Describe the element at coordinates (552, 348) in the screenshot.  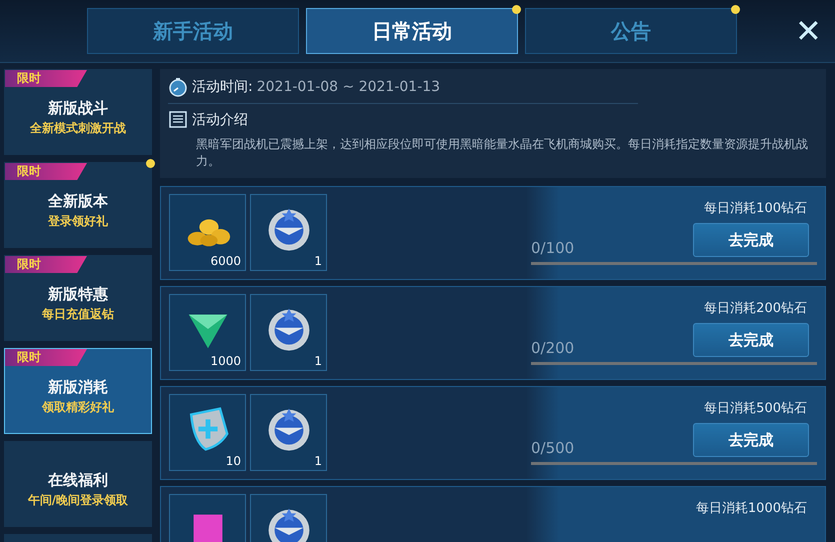
I see `progress-text: 0/200` at that location.